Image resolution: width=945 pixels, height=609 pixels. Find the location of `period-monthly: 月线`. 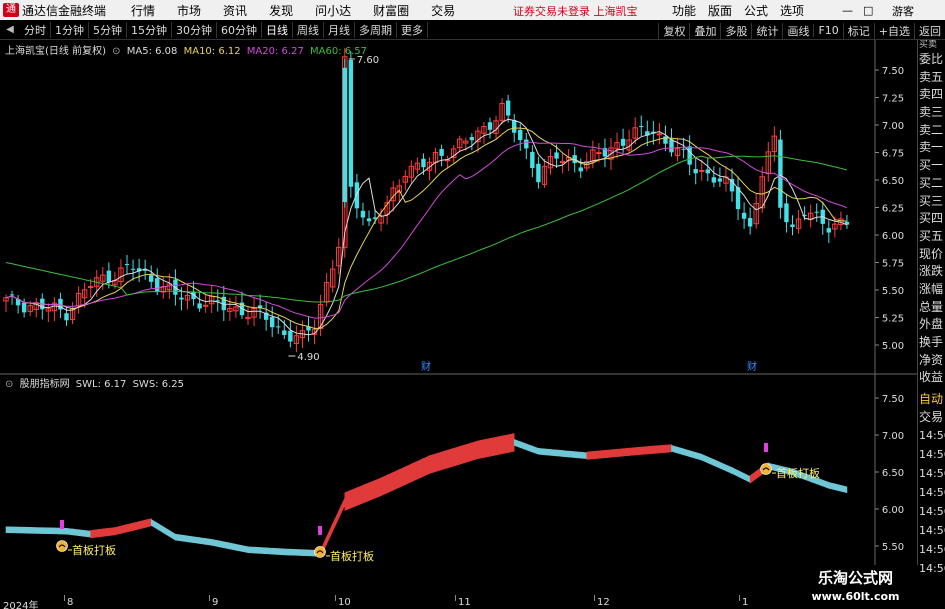

period-monthly: 月线 is located at coordinates (339, 30).